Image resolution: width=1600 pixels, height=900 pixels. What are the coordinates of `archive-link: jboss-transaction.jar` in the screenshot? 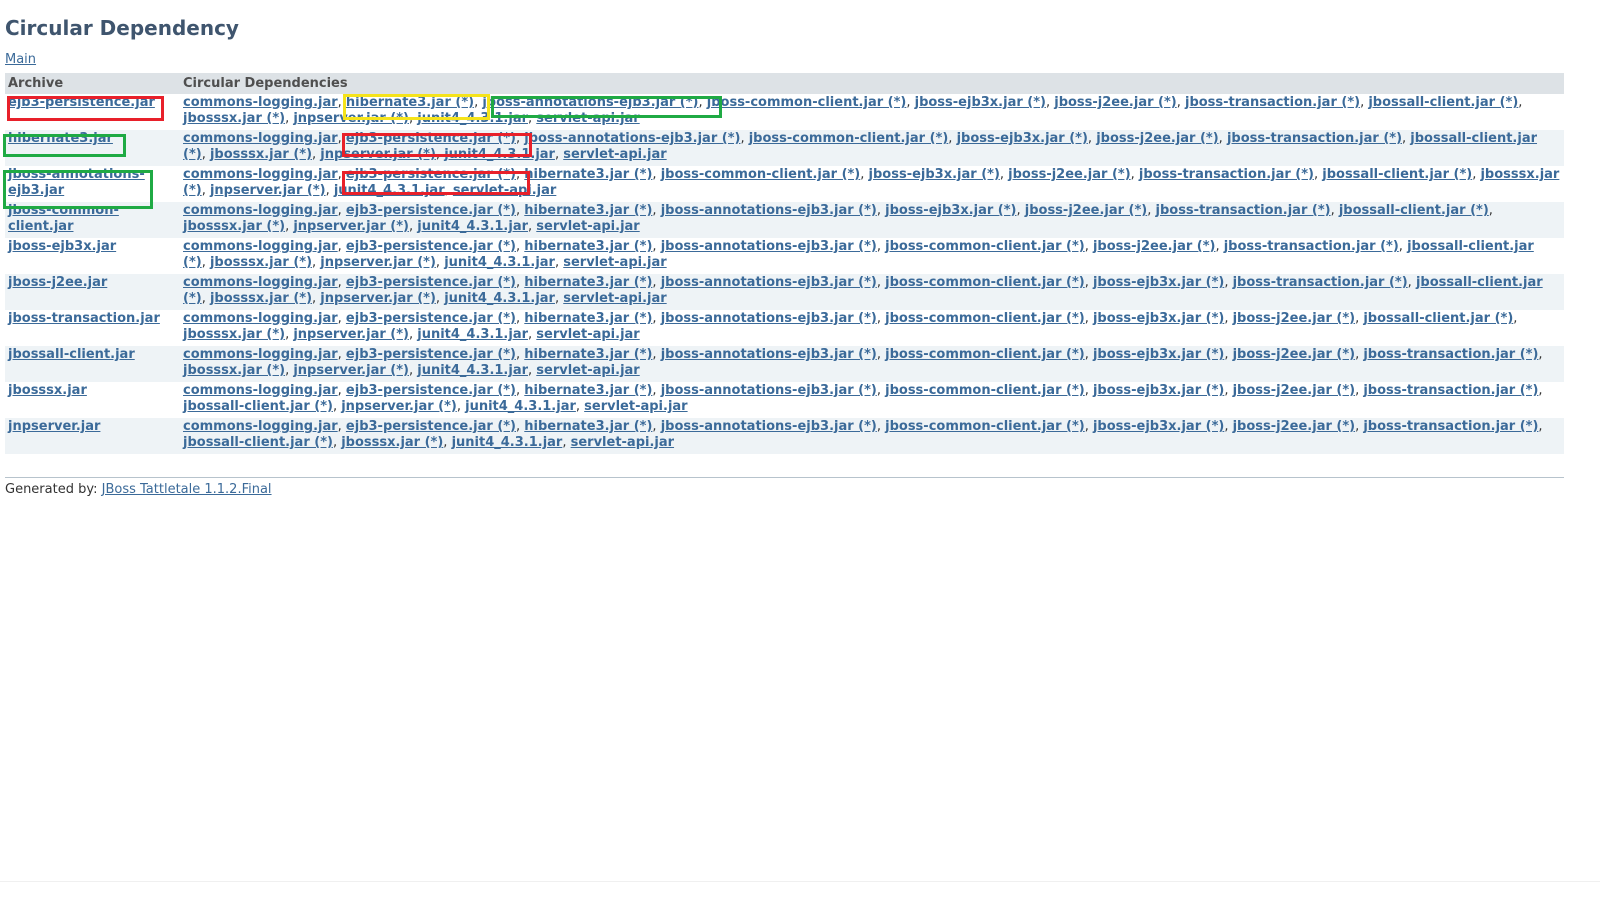 It's located at (84, 318).